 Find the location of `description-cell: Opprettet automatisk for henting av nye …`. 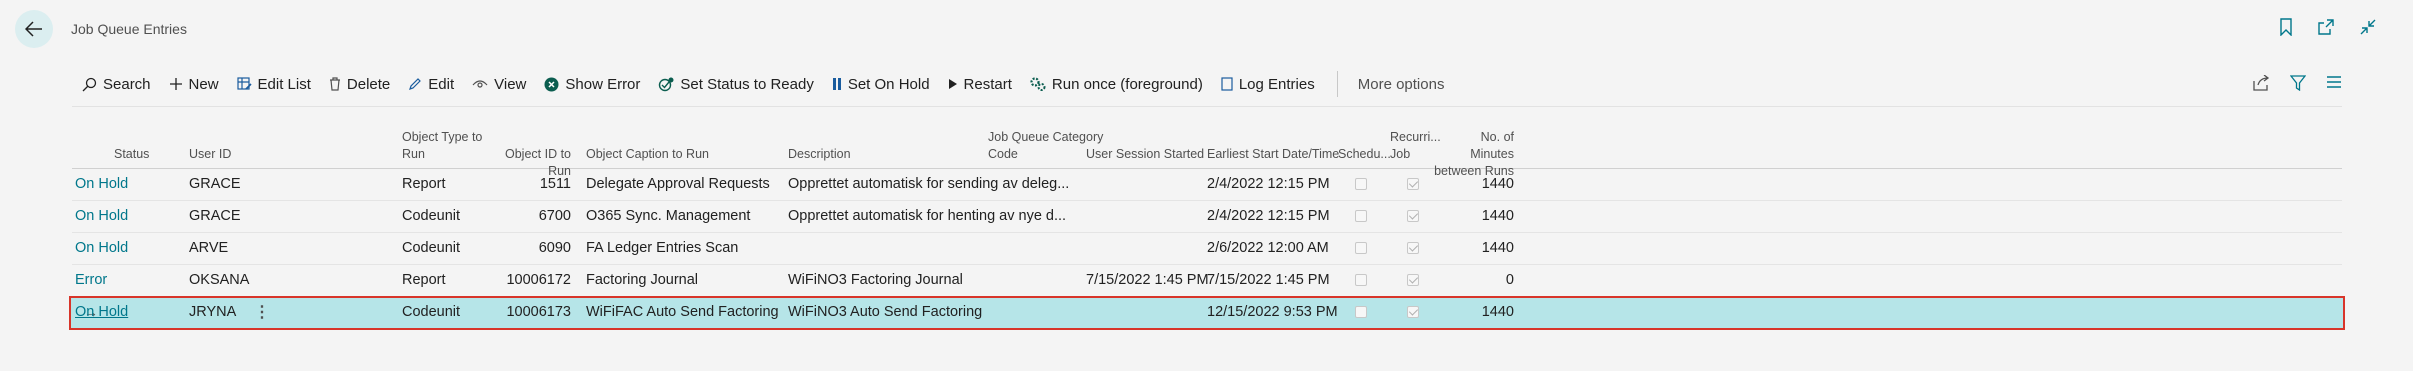

description-cell: Opprettet automatisk for henting av nye … is located at coordinates (927, 216).